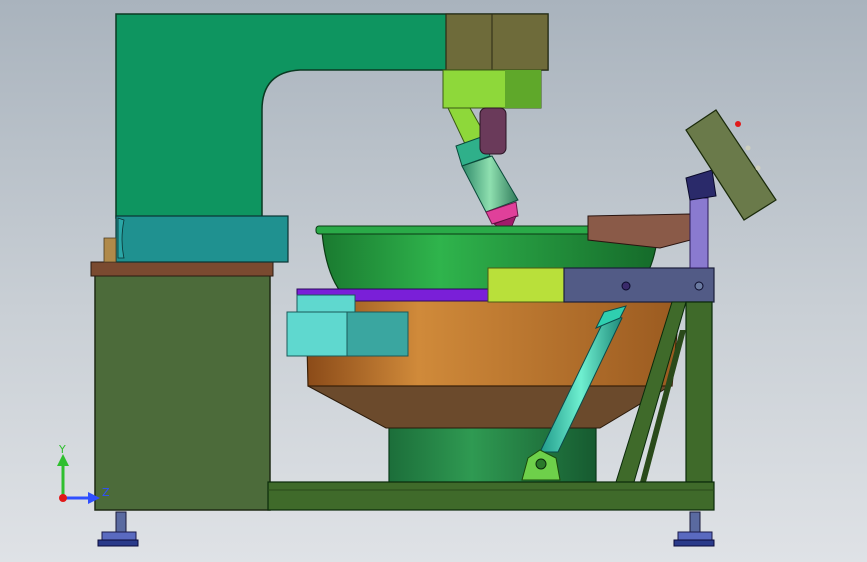  I want to click on sensor-bracket, so click(701, 185).